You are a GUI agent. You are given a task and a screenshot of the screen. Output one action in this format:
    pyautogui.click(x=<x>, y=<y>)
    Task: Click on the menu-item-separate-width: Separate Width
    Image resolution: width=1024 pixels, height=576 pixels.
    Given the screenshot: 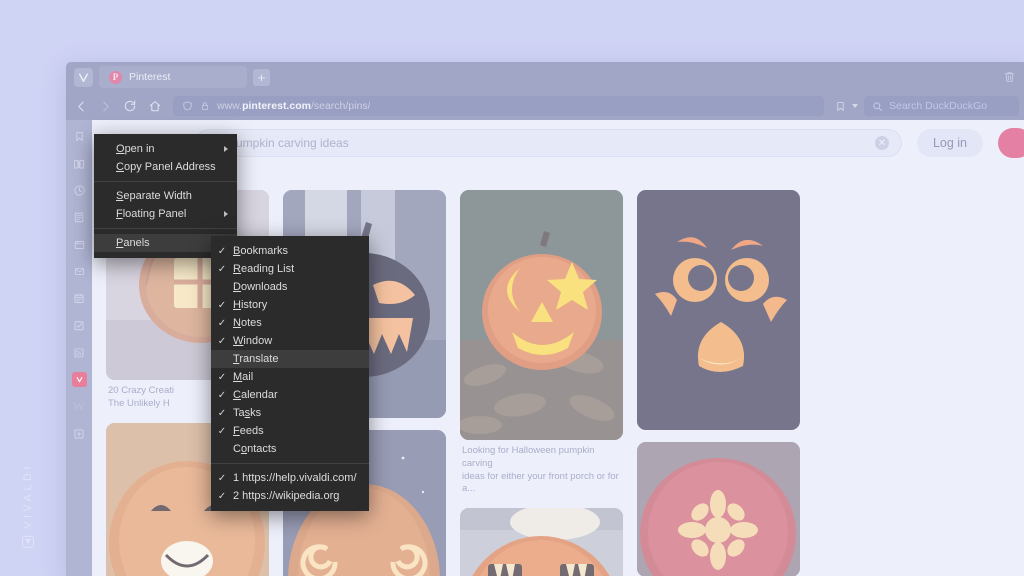 What is the action you would take?
    pyautogui.click(x=165, y=196)
    